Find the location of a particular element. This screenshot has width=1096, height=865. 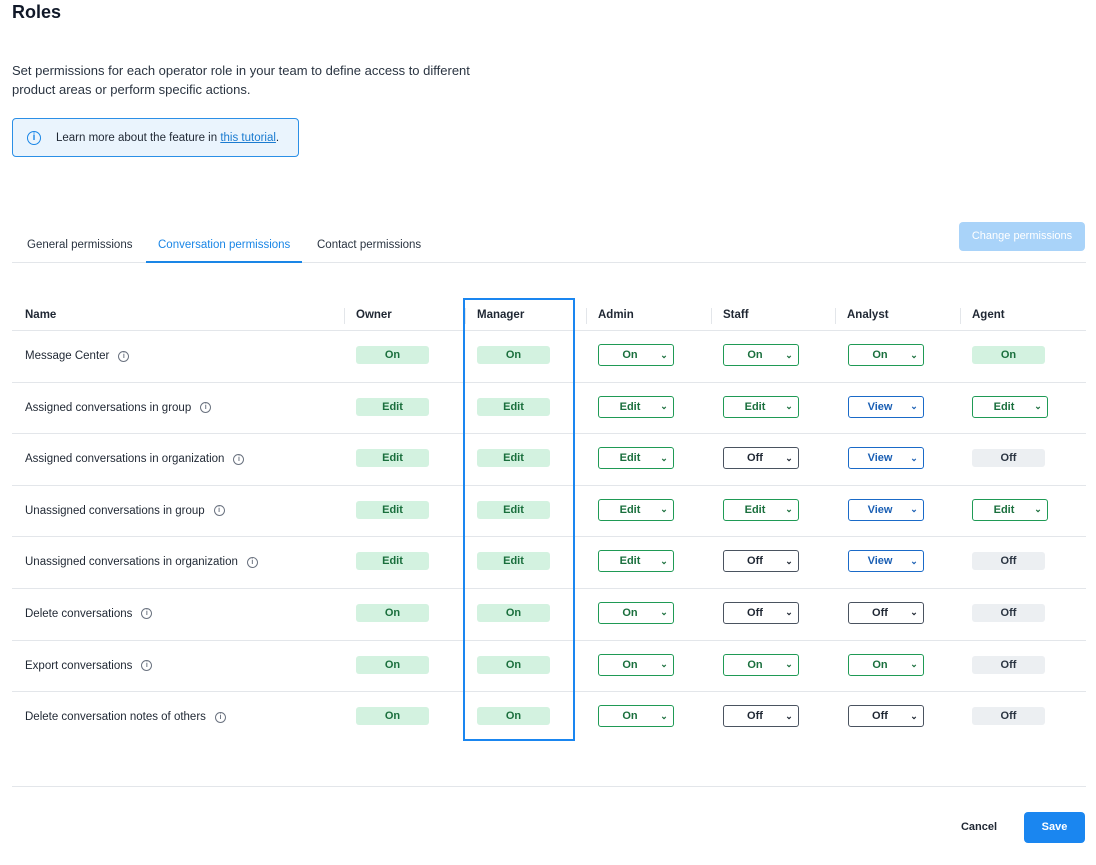

save-button: Save is located at coordinates (1054, 827).